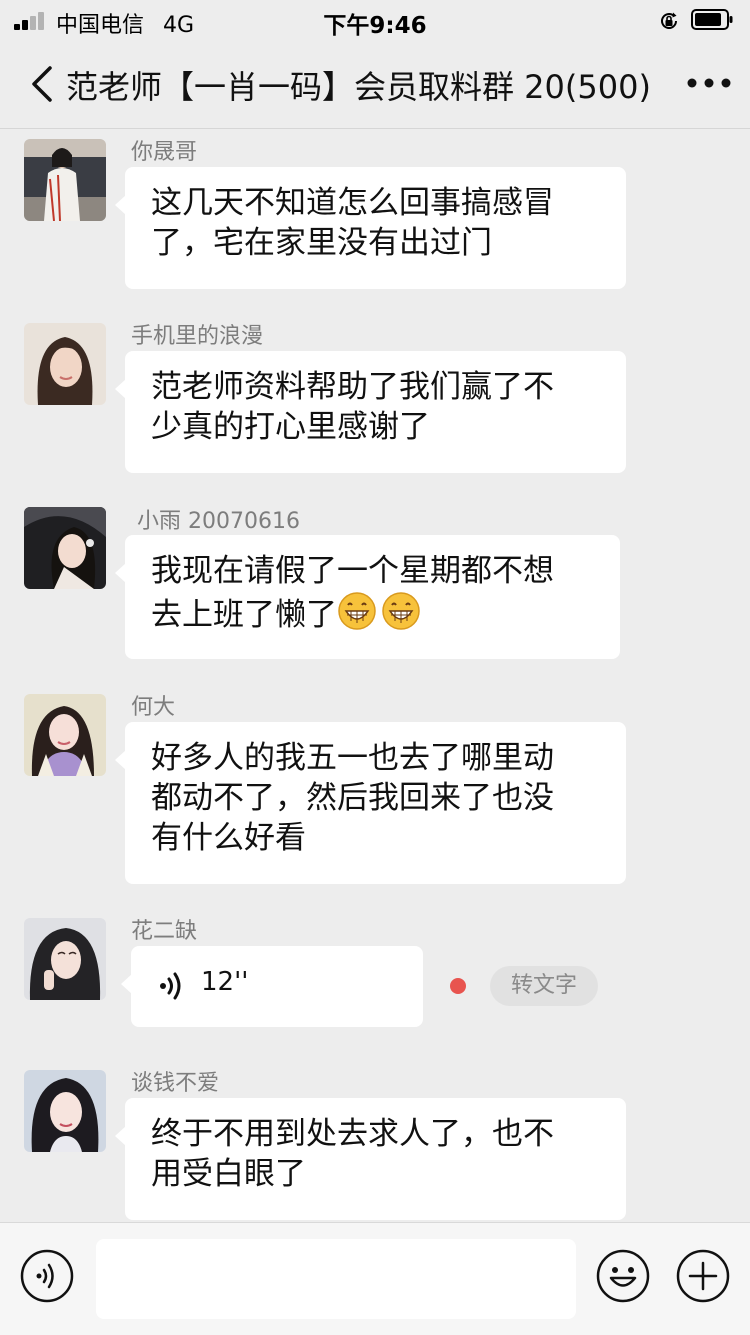 This screenshot has height=1335, width=750. What do you see at coordinates (709, 83) in the screenshot?
I see `more-options-icon` at bounding box center [709, 83].